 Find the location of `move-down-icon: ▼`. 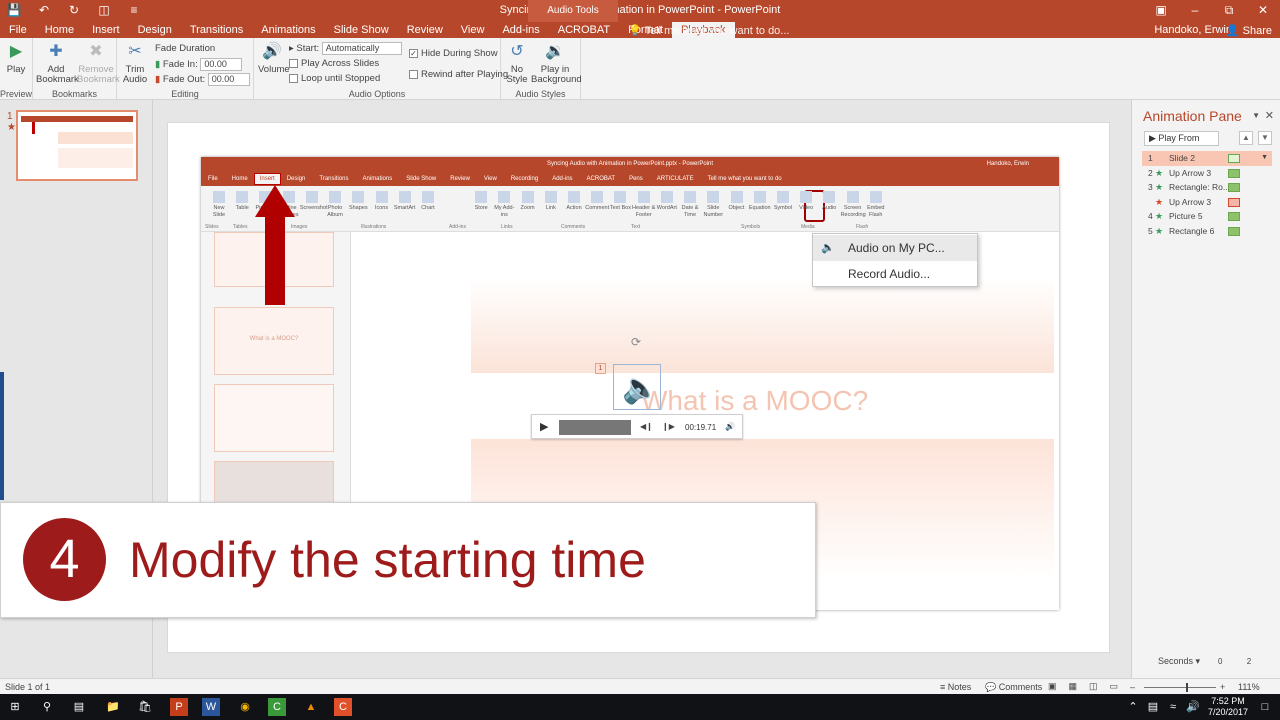

move-down-icon: ▼ is located at coordinates (1265, 138).